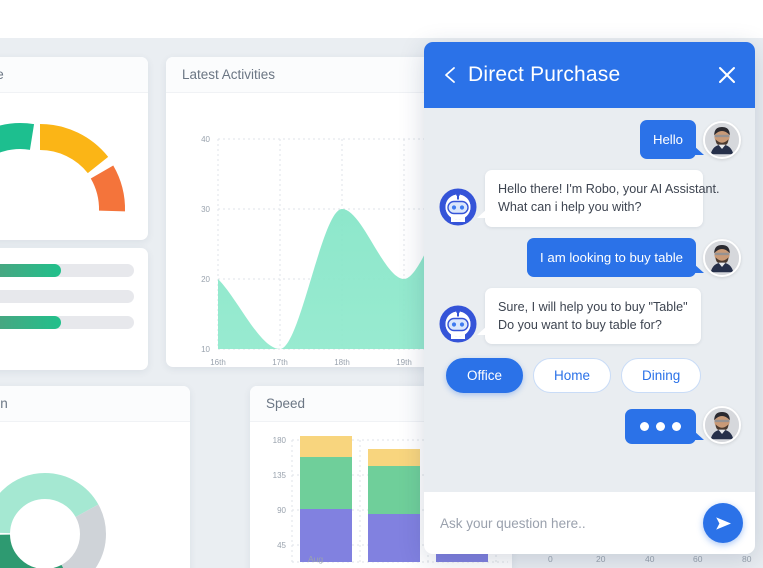  I want to click on svg-text: 17th, so click(280, 361).